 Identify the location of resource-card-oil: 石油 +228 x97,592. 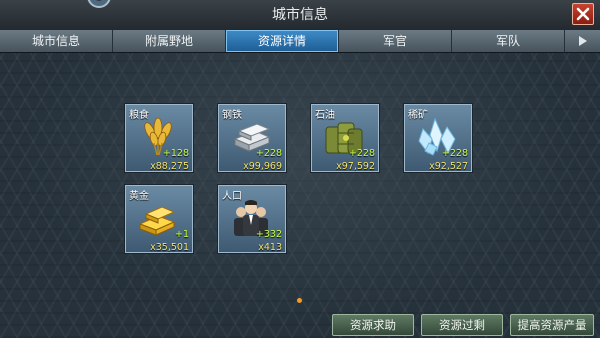
(345, 138).